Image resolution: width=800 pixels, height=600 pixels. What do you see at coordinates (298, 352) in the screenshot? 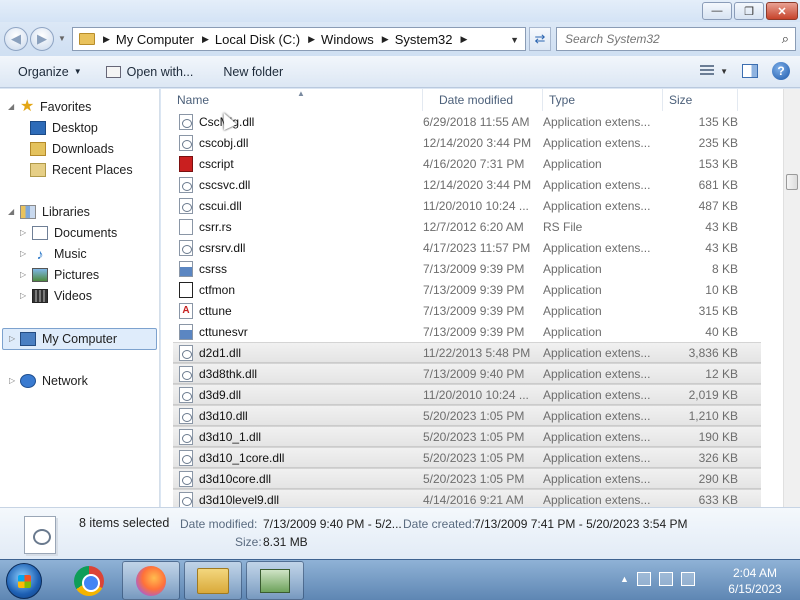
I see `file-name-cell: d2d1.dll` at bounding box center [298, 352].